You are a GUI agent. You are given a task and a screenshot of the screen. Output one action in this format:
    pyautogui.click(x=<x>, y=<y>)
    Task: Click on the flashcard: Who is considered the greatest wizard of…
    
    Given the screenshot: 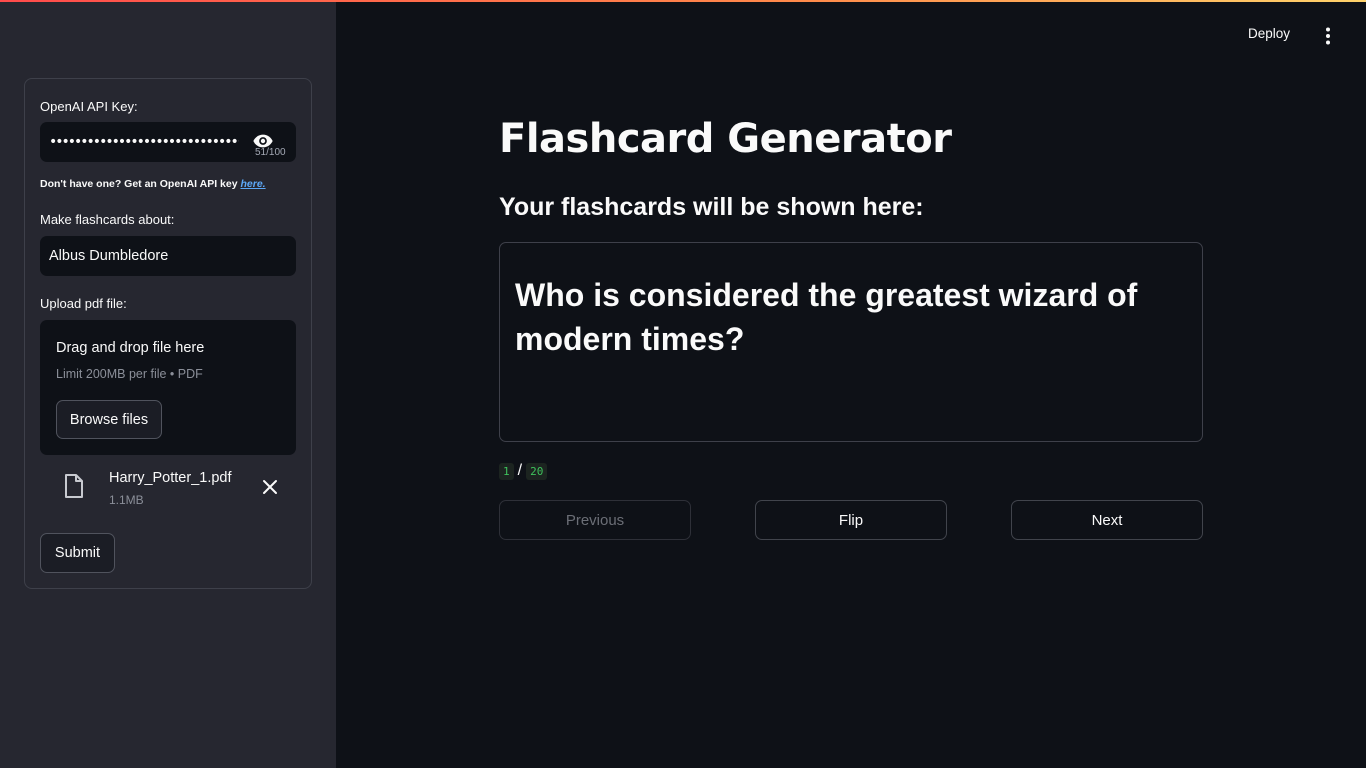 What is the action you would take?
    pyautogui.click(x=851, y=342)
    